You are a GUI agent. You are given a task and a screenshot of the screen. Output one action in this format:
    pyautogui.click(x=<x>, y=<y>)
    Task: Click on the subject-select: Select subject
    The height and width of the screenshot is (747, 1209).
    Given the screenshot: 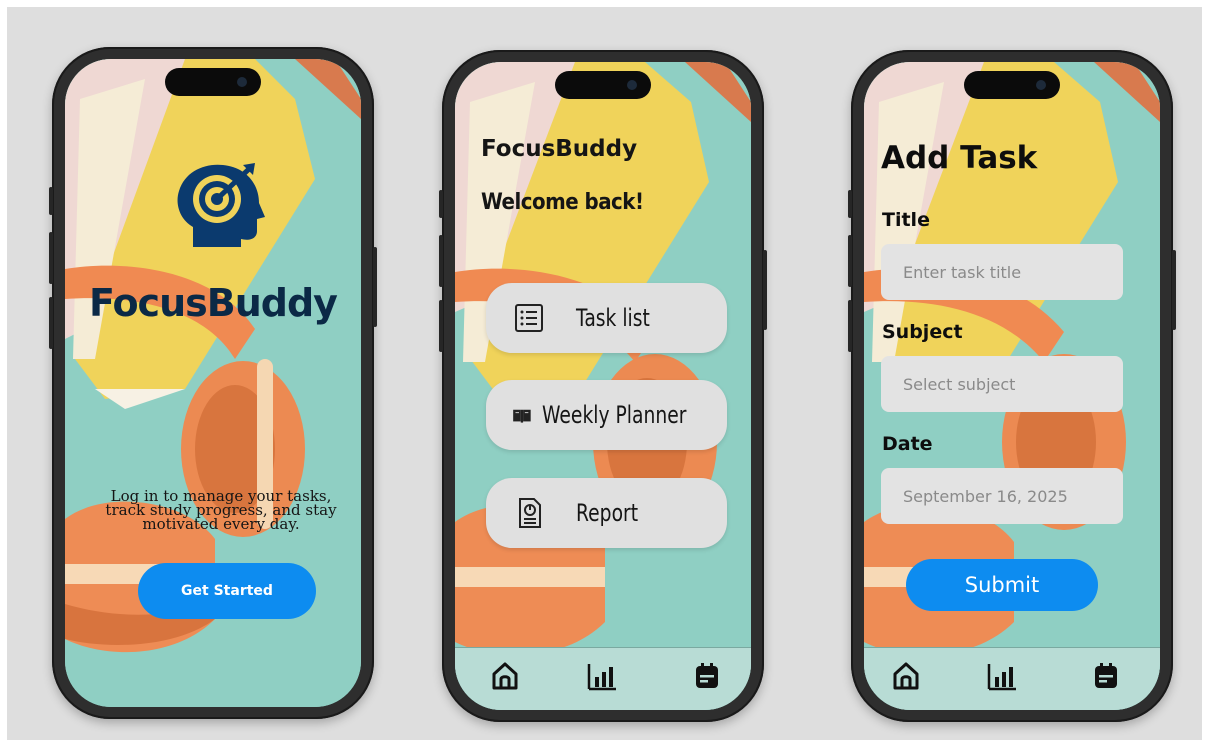 What is the action you would take?
    pyautogui.click(x=1002, y=384)
    